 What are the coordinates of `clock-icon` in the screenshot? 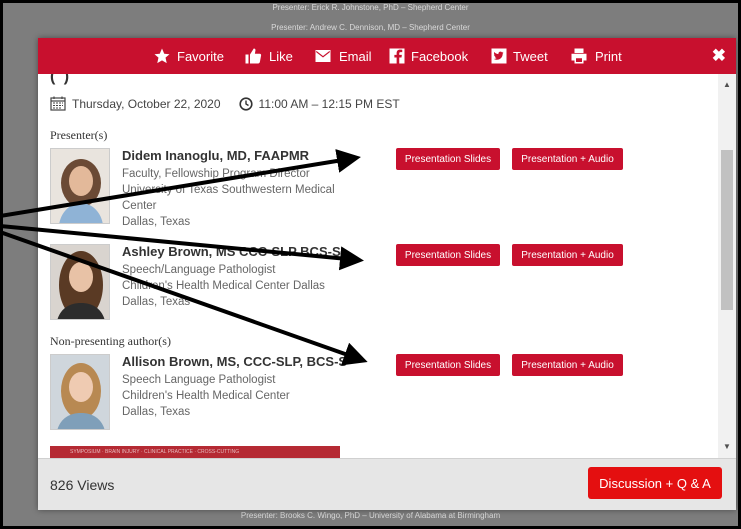 It's located at (245, 103).